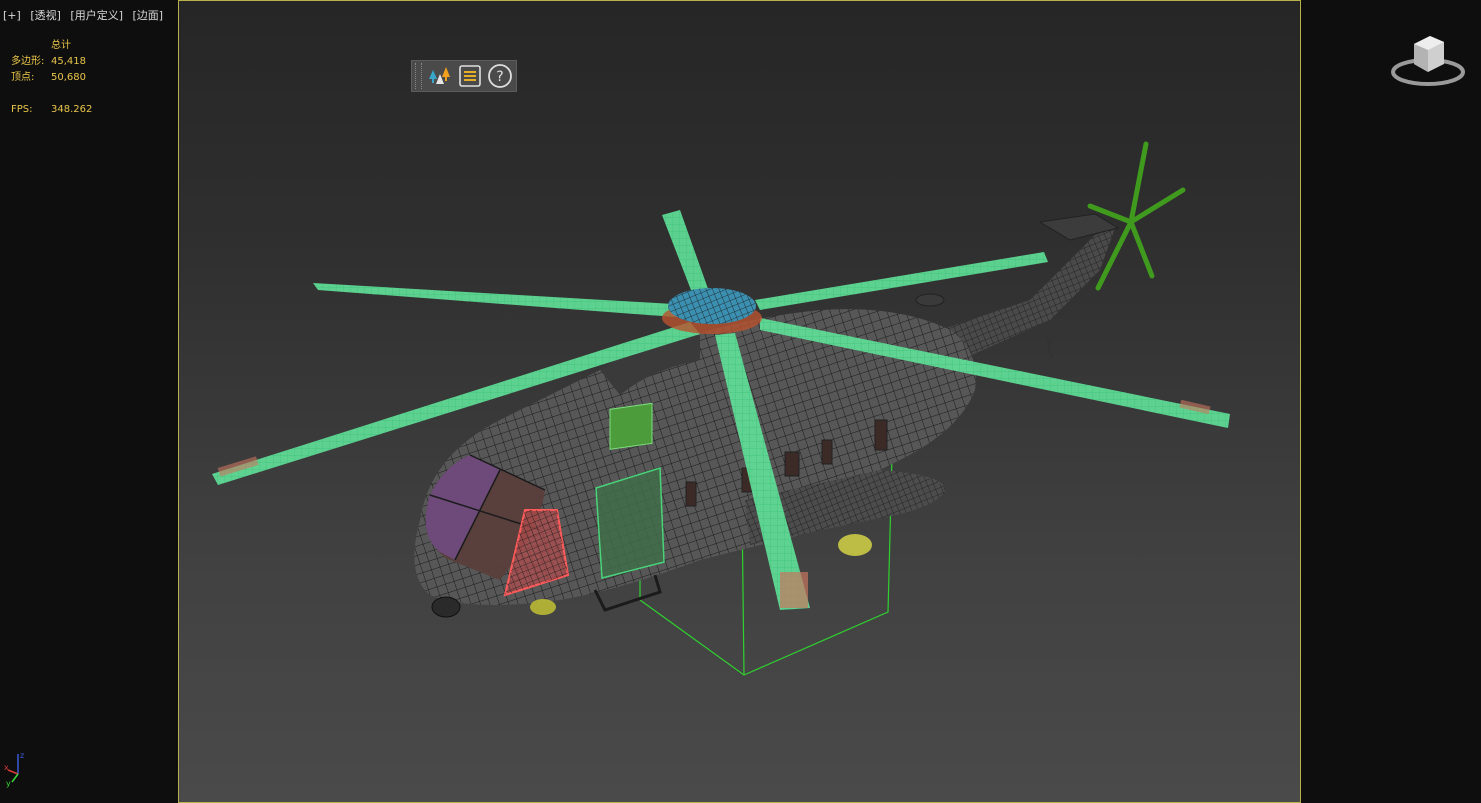  Describe the element at coordinates (68, 77) in the screenshot. I see `vertices-value: 50,680` at that location.